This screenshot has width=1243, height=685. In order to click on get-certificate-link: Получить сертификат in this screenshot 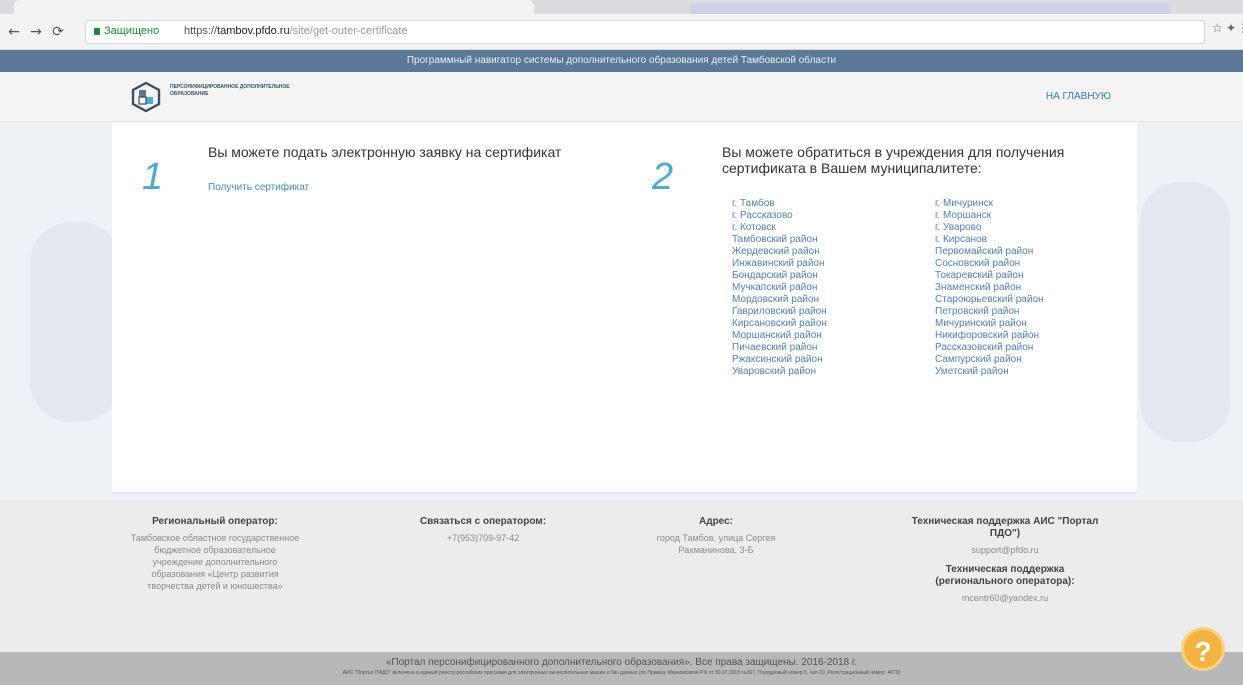, I will do `click(258, 187)`.